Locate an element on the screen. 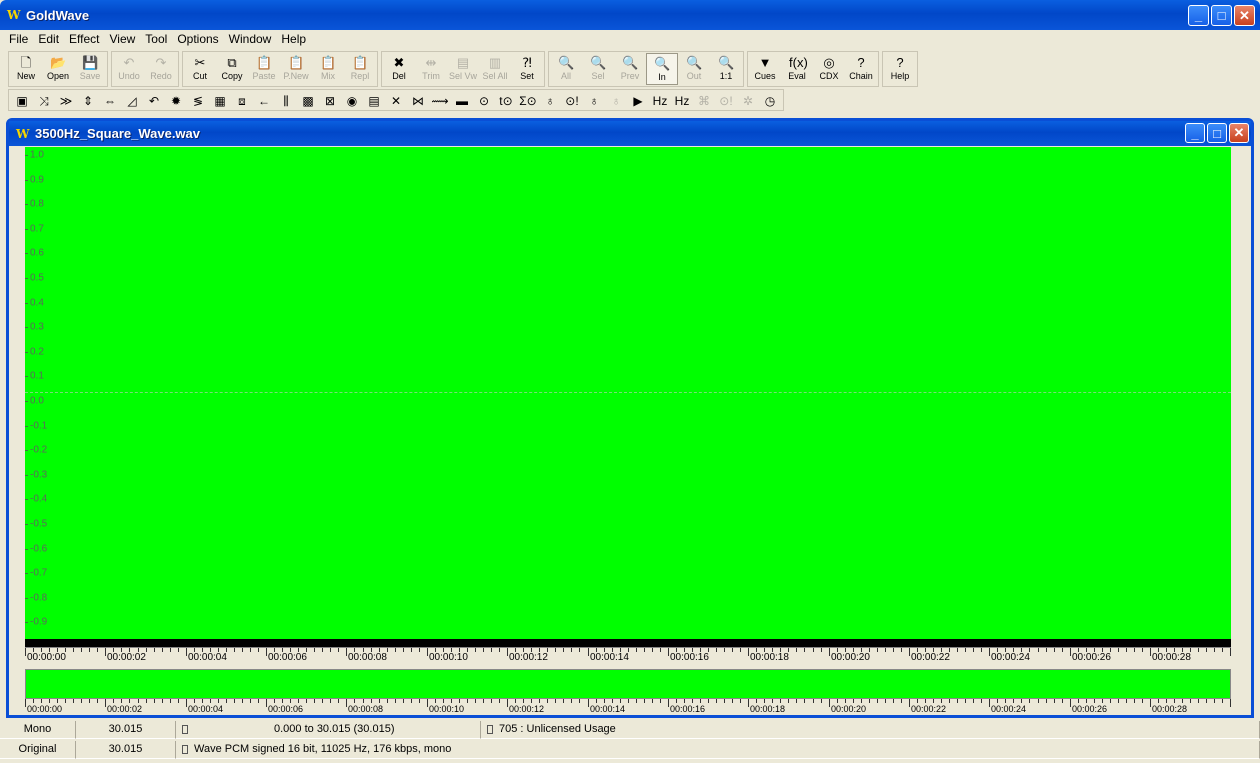  toolbar-group: ? Help is located at coordinates (900, 69).